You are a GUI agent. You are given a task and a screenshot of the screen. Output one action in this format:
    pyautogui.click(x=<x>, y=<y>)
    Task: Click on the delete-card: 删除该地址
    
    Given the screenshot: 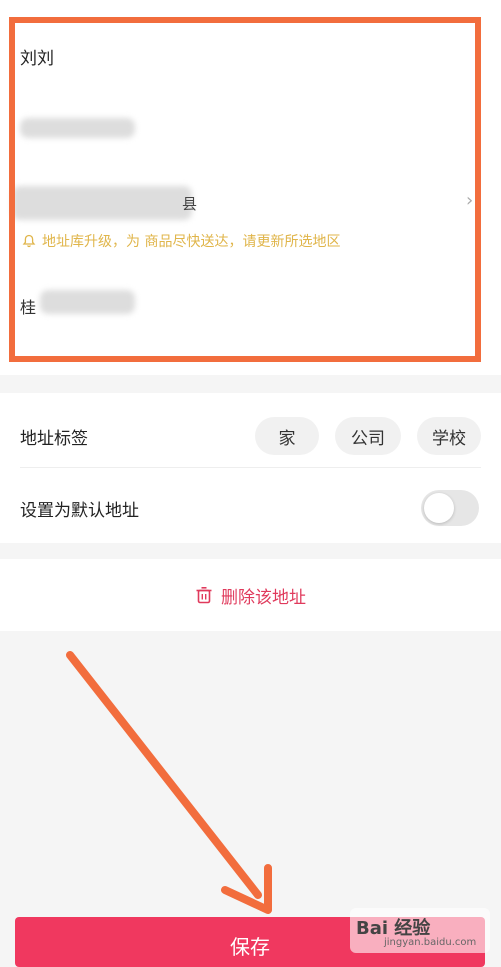 What is the action you would take?
    pyautogui.click(x=250, y=595)
    